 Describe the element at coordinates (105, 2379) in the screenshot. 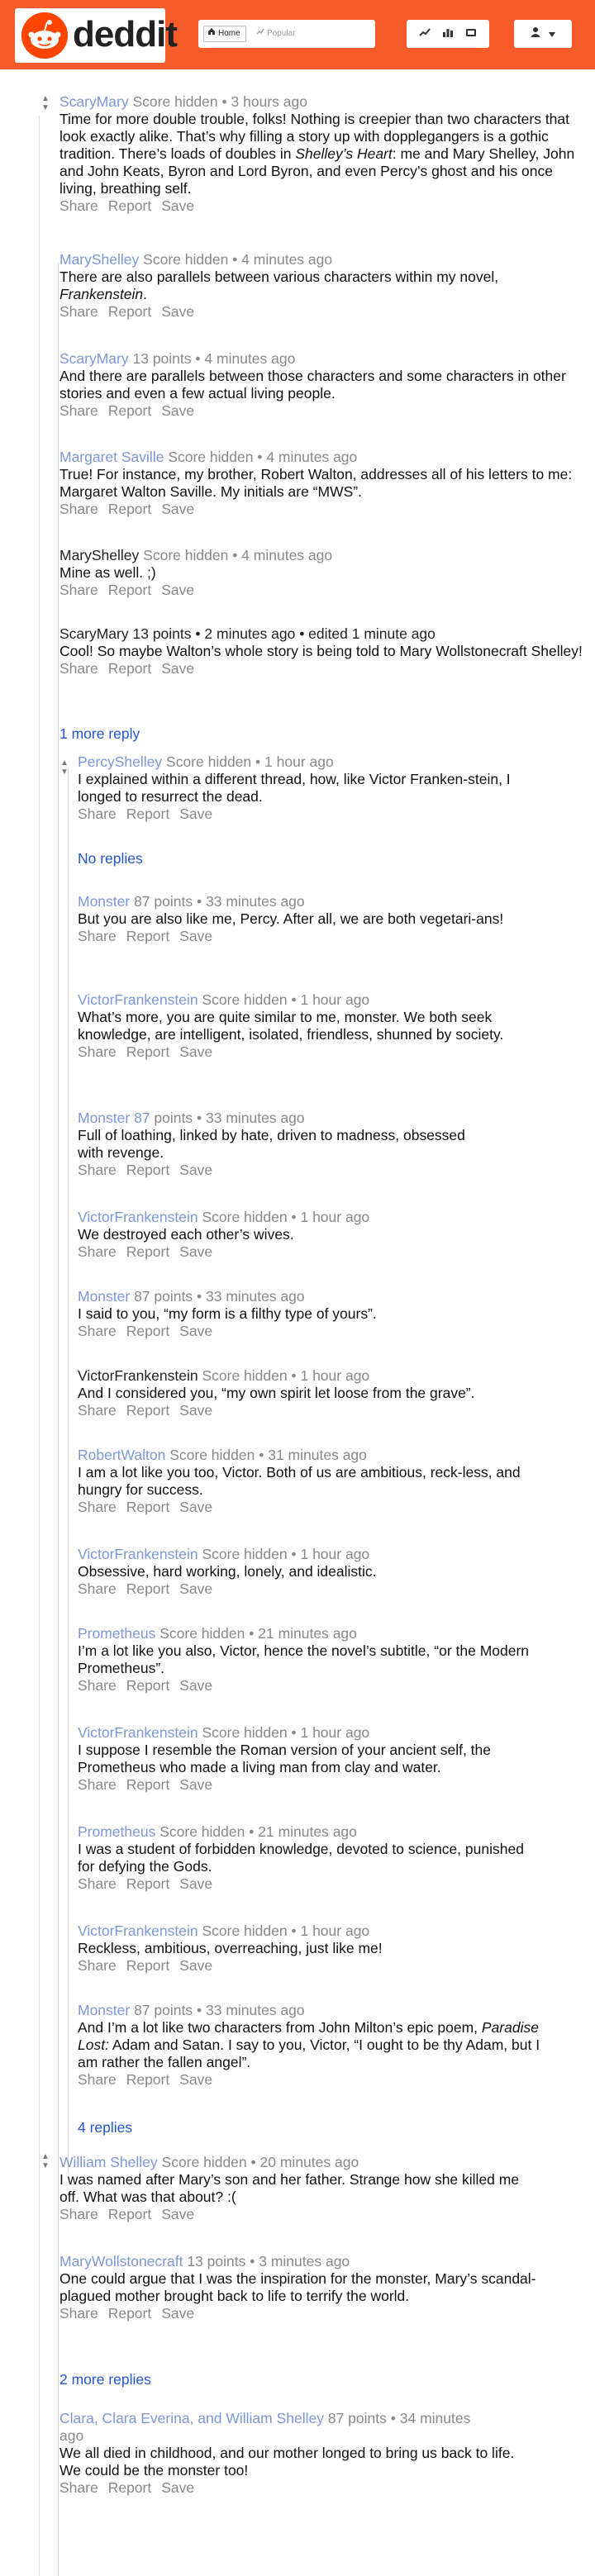

I see `more-replies-link: 2 more replies` at that location.